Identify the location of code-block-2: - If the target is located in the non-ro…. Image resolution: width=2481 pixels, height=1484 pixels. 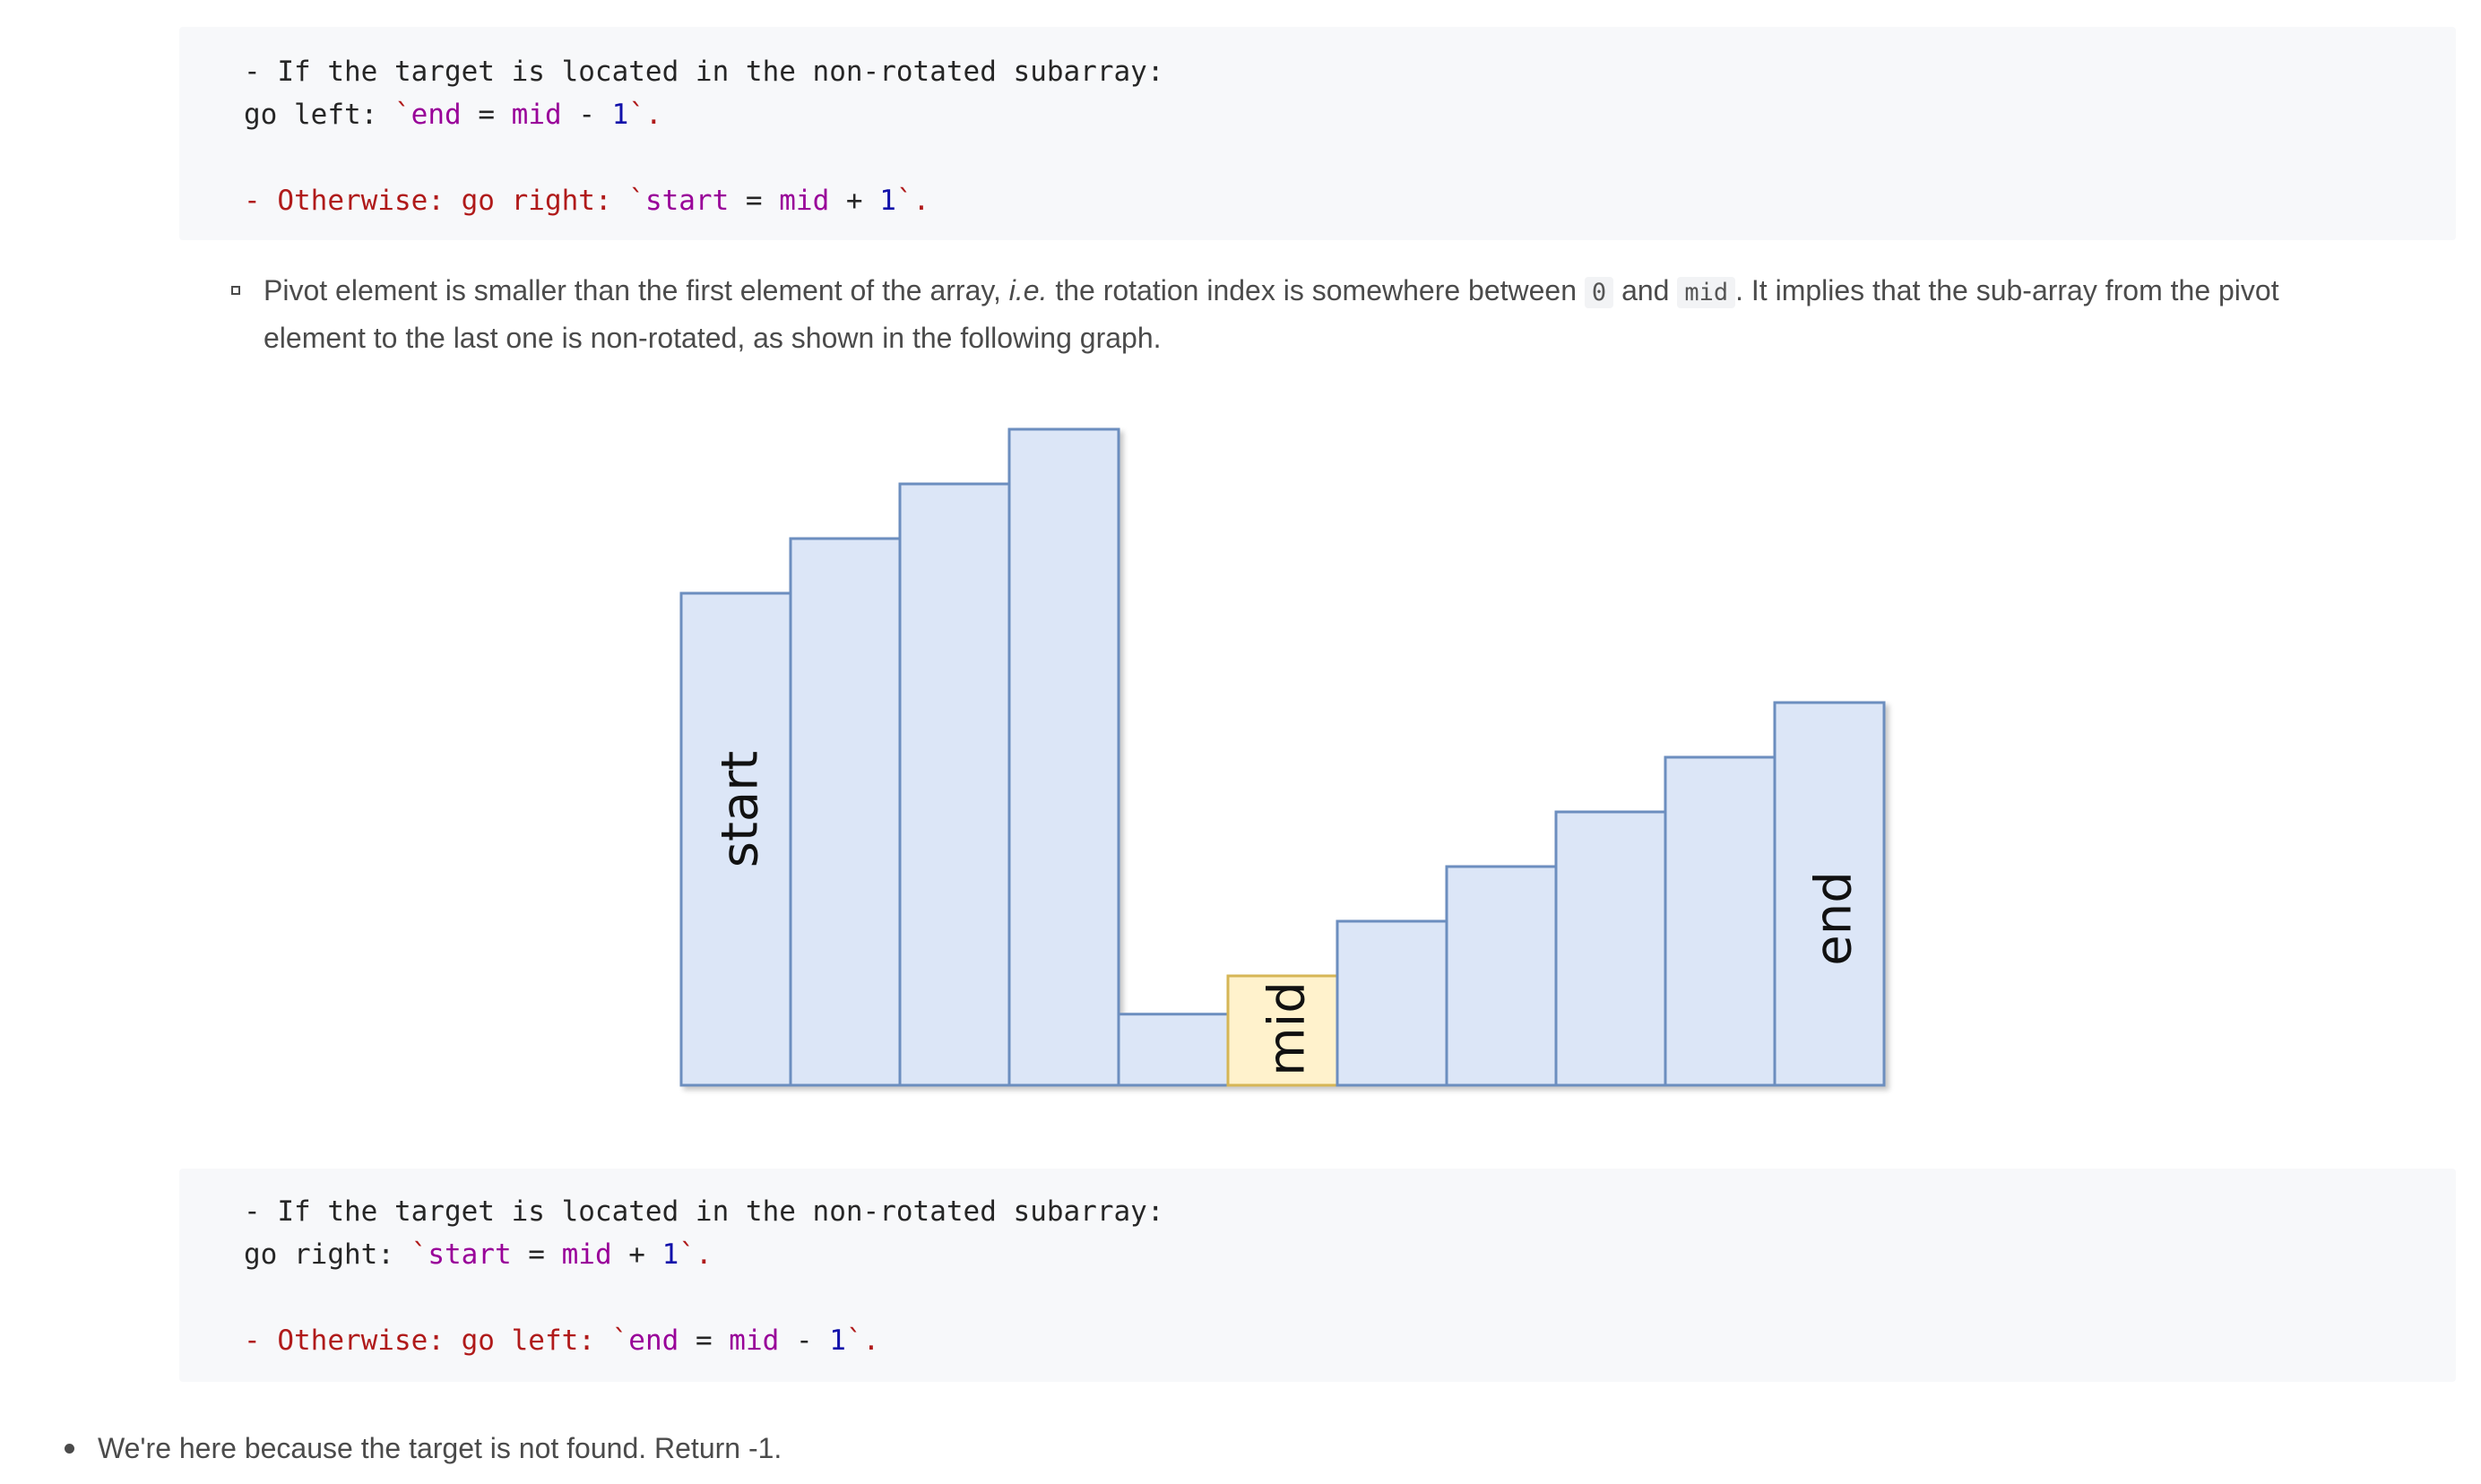
(1317, 1275).